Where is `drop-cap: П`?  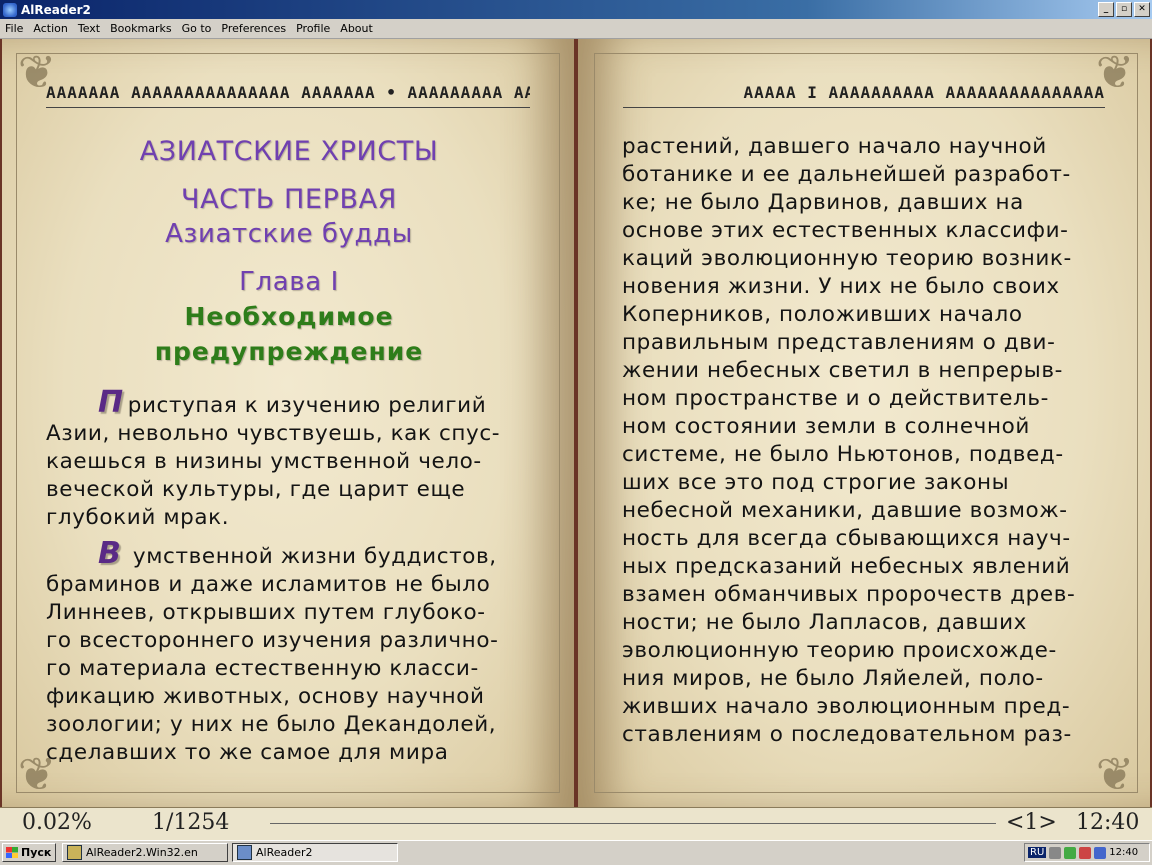 drop-cap: П is located at coordinates (111, 402).